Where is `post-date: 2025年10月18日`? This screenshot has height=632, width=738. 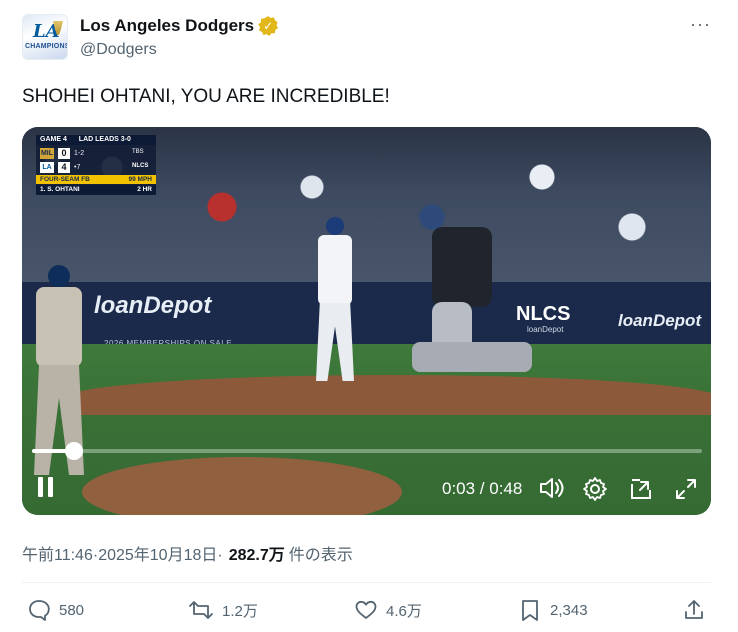 post-date: 2025年10月18日 is located at coordinates (157, 553).